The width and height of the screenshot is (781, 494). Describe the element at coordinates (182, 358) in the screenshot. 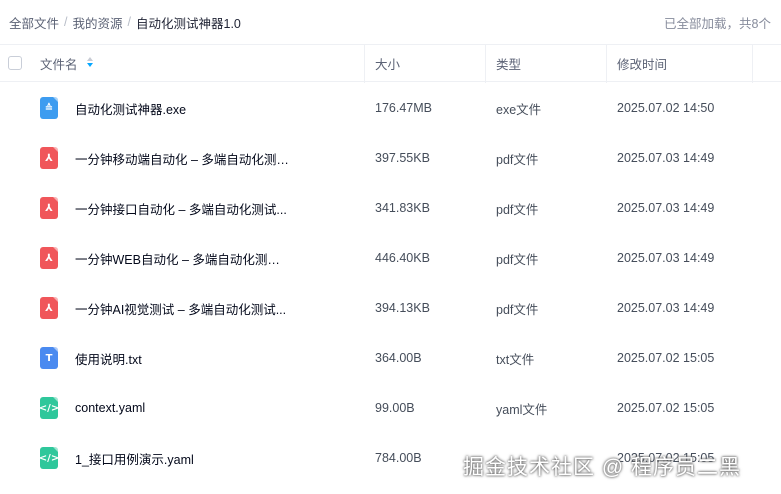

I see `file-name: 使用说明.txt` at that location.